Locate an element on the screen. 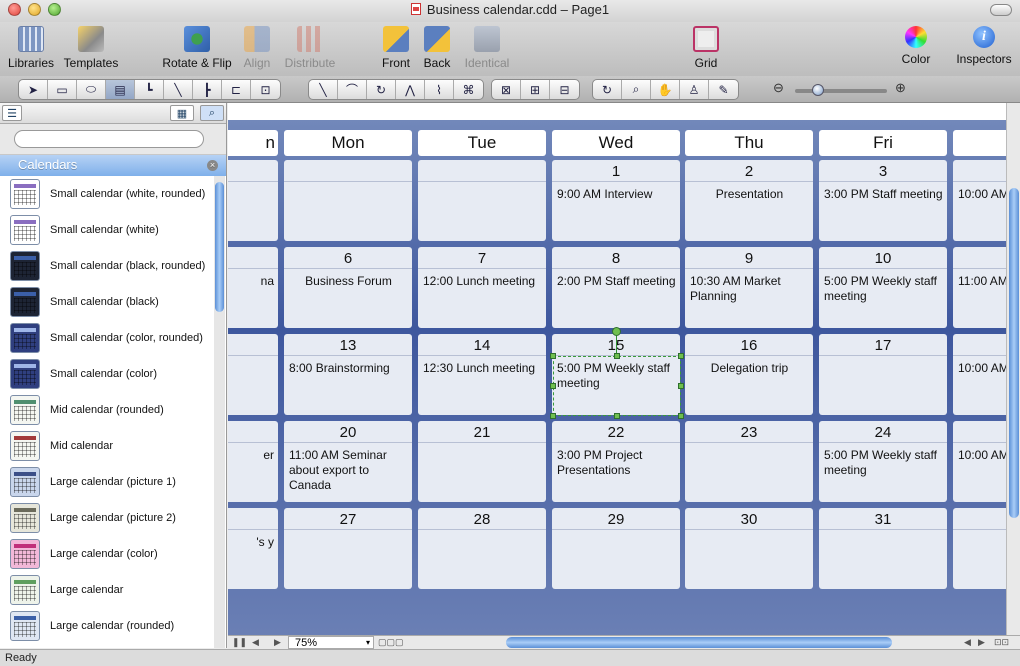 This screenshot has height=666, width=1020. refresh-icon: ↻ is located at coordinates (607, 89).